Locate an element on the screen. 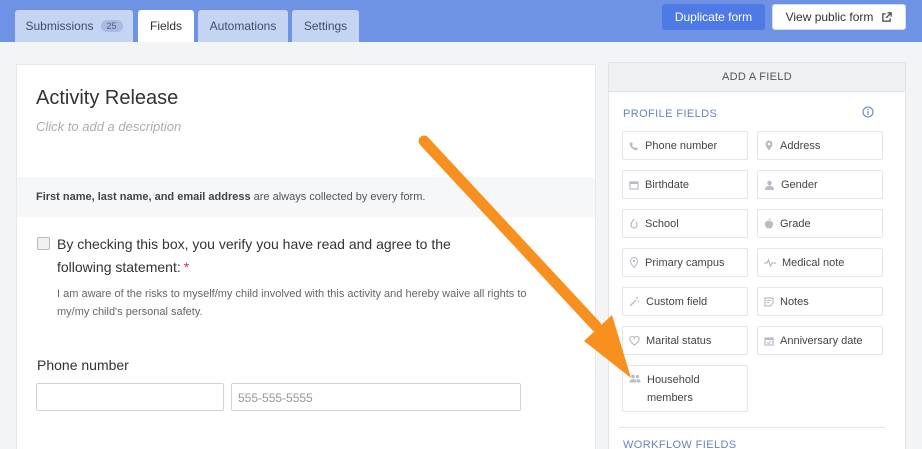  tab-settings-label: Settings is located at coordinates (325, 26).